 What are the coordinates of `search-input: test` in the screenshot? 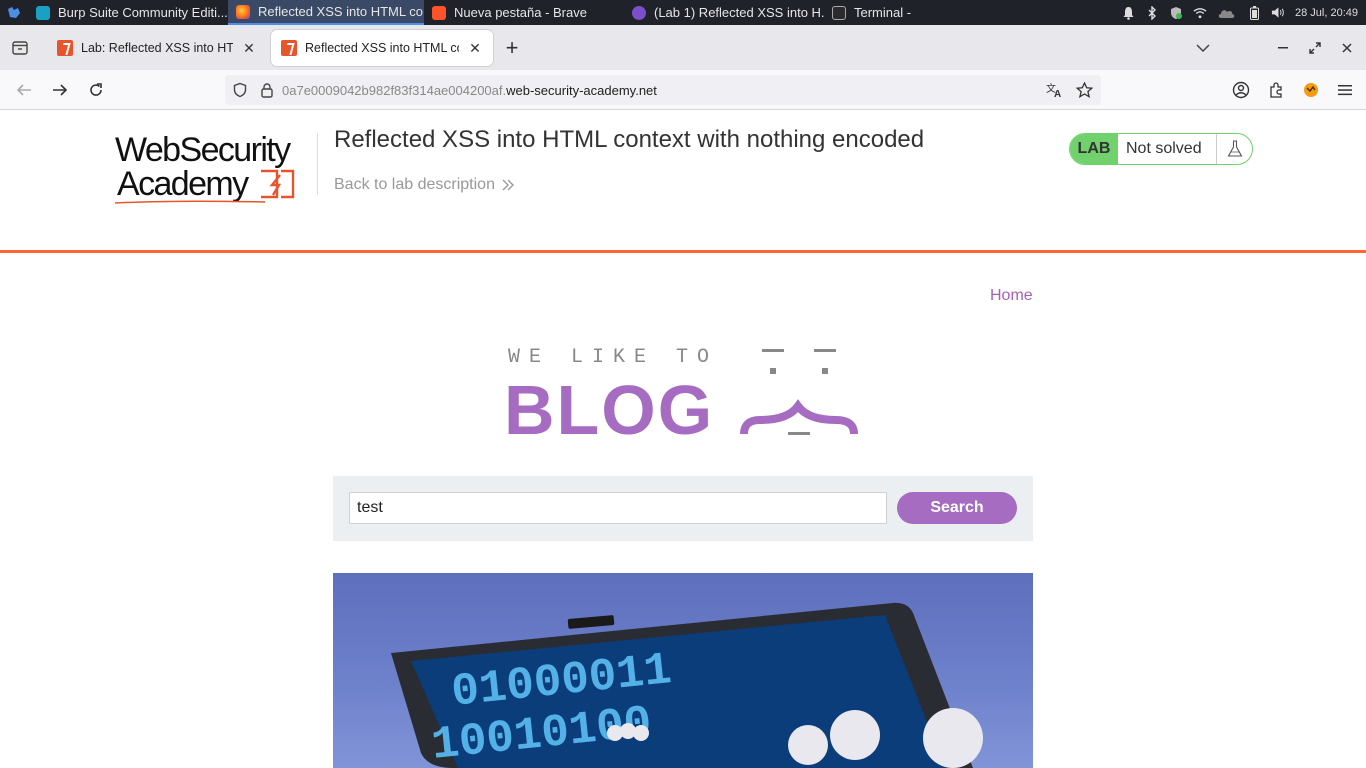 It's located at (618, 508).